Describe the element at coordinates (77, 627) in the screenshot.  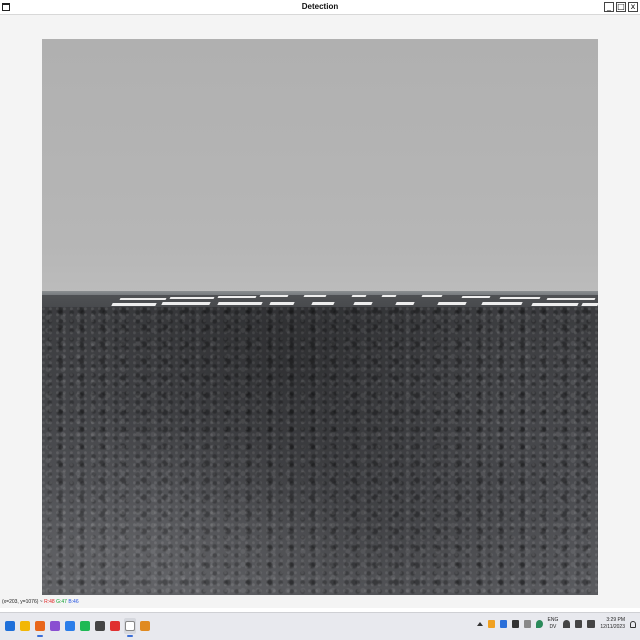
I see `taskbar-apps` at that location.